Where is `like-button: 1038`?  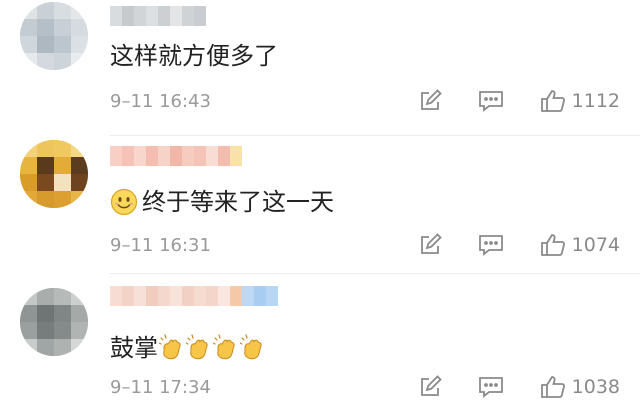
like-button: 1038 is located at coordinates (580, 387).